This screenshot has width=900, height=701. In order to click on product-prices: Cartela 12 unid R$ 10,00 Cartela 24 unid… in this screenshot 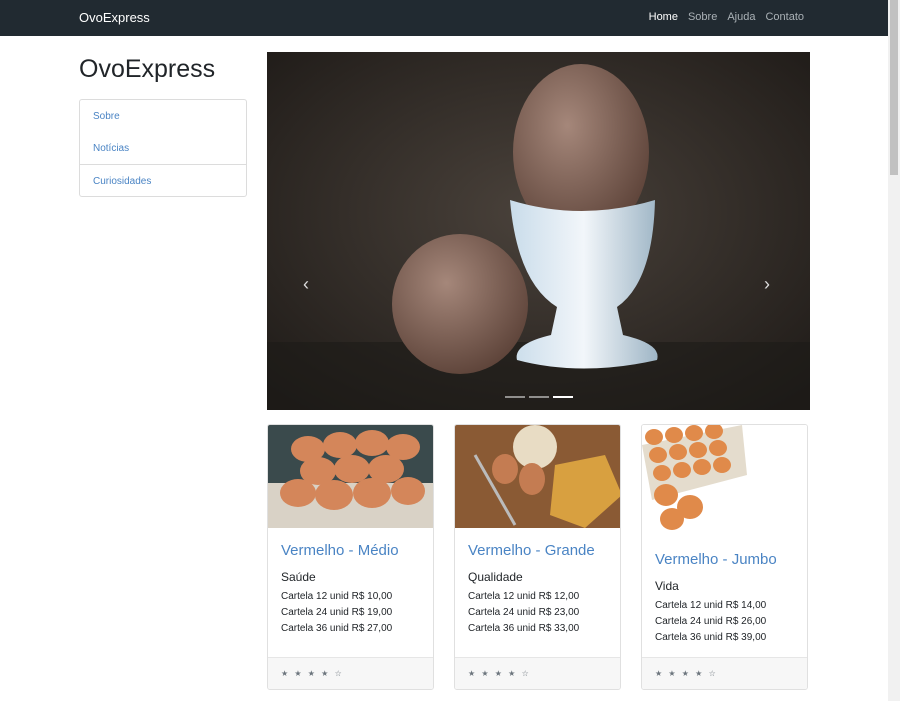, I will do `click(336, 613)`.